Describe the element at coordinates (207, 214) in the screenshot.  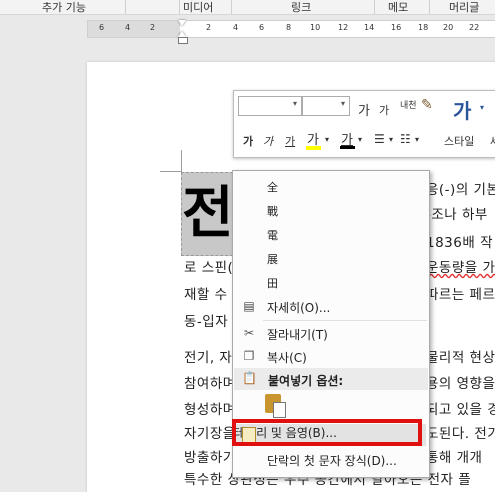
I see `drop-cap-character: 전` at that location.